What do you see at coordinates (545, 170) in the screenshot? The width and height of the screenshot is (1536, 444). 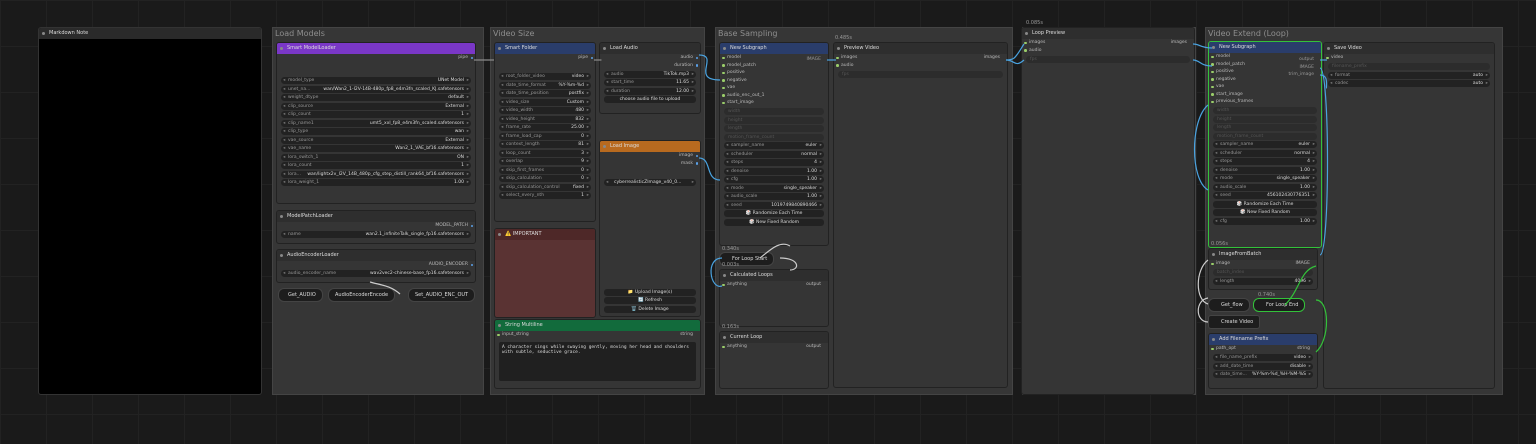 I see `smart-folder-widget-skip-first-frames: skip_first_frames0` at bounding box center [545, 170].